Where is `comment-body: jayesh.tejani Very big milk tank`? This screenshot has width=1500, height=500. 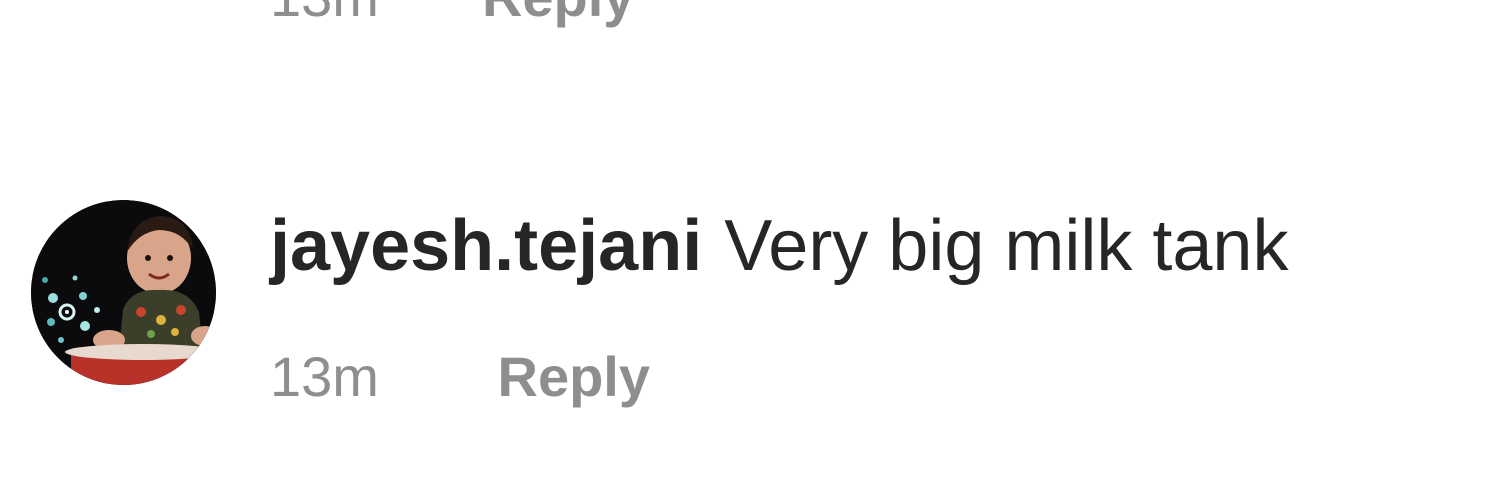
comment-body: jayesh.tejani Very big milk tank is located at coordinates (779, 246).